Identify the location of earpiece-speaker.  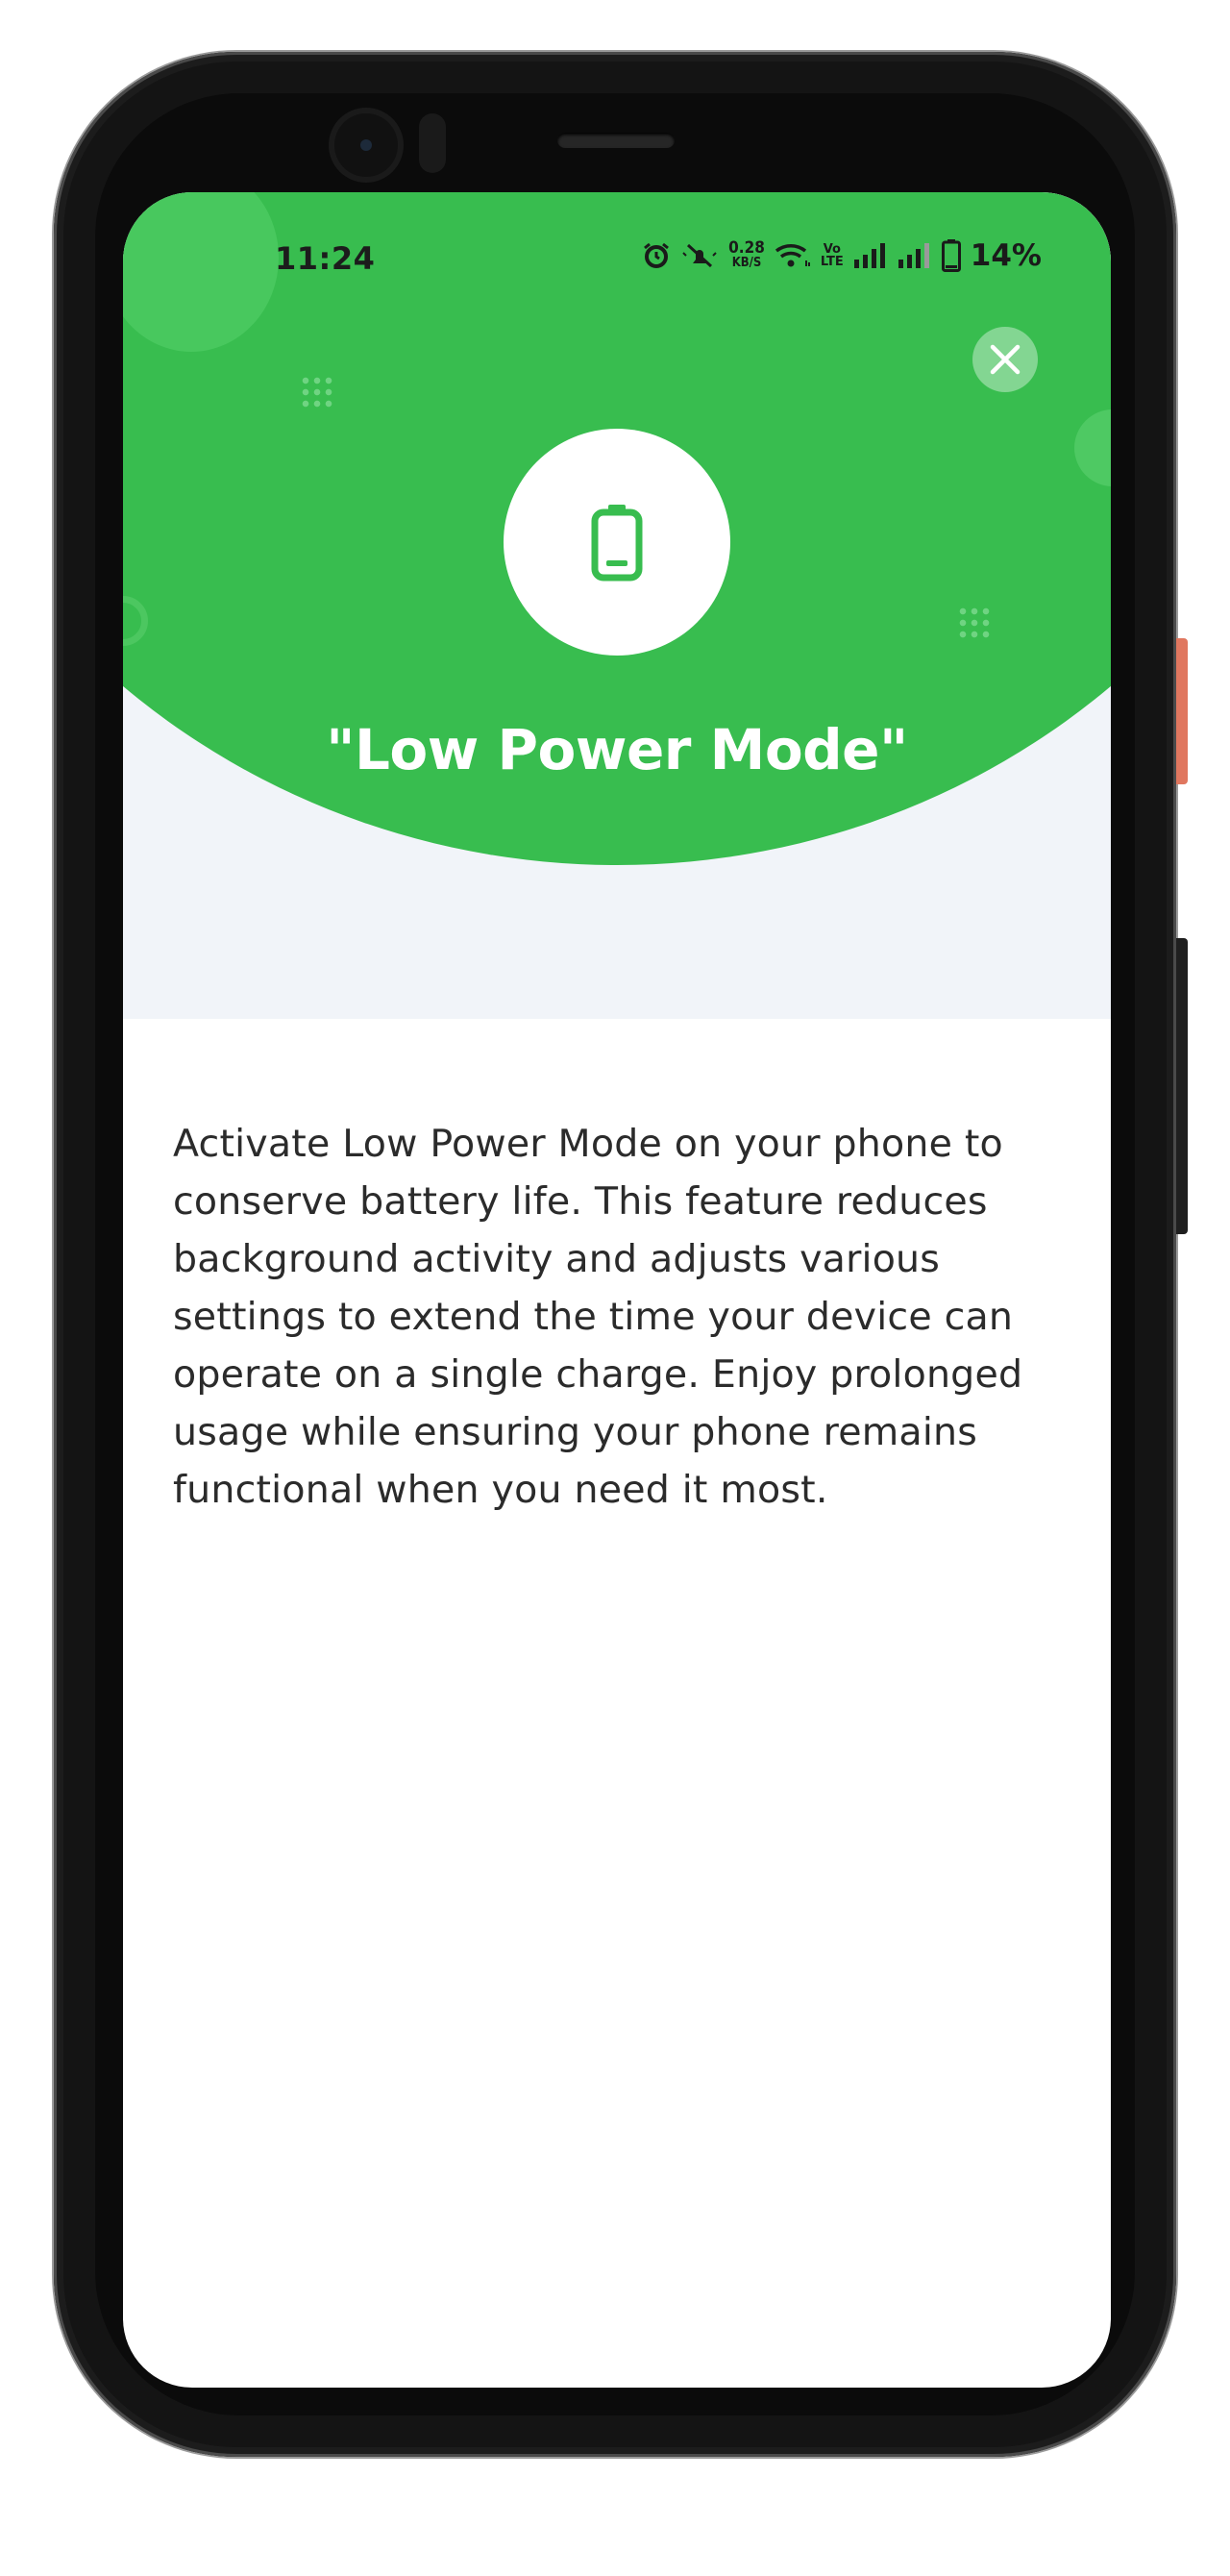
(616, 140).